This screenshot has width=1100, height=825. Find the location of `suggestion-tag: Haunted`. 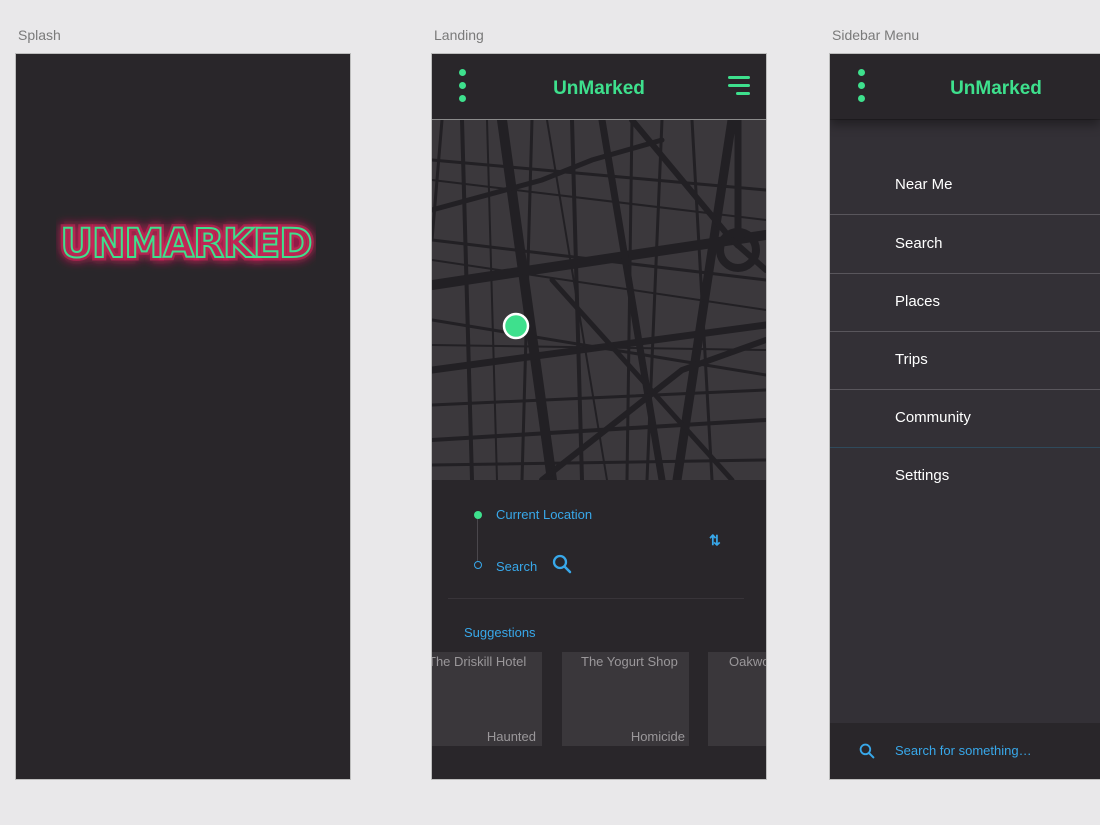

suggestion-tag: Haunted is located at coordinates (511, 736).